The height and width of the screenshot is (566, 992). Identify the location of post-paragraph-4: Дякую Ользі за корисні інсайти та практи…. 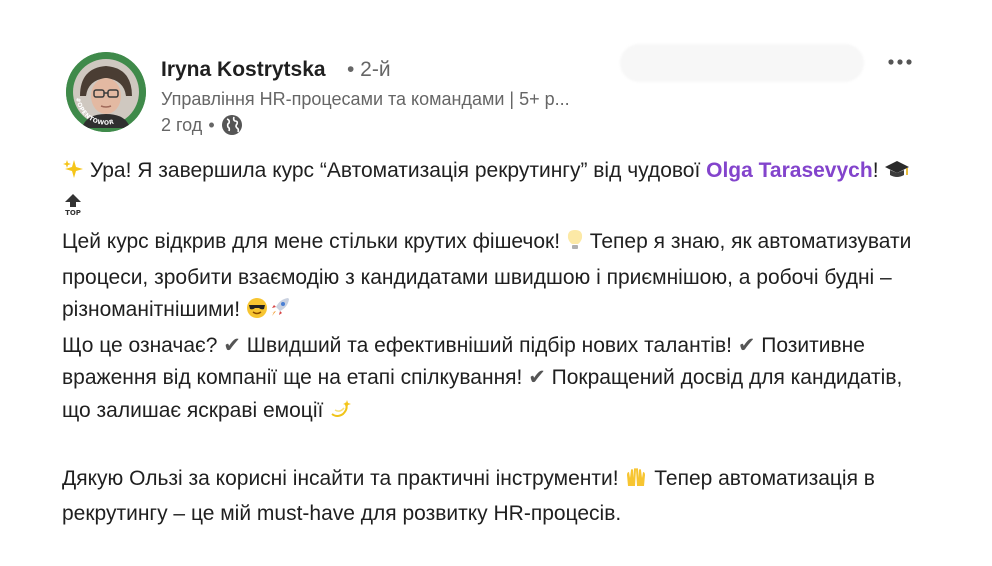
(492, 497).